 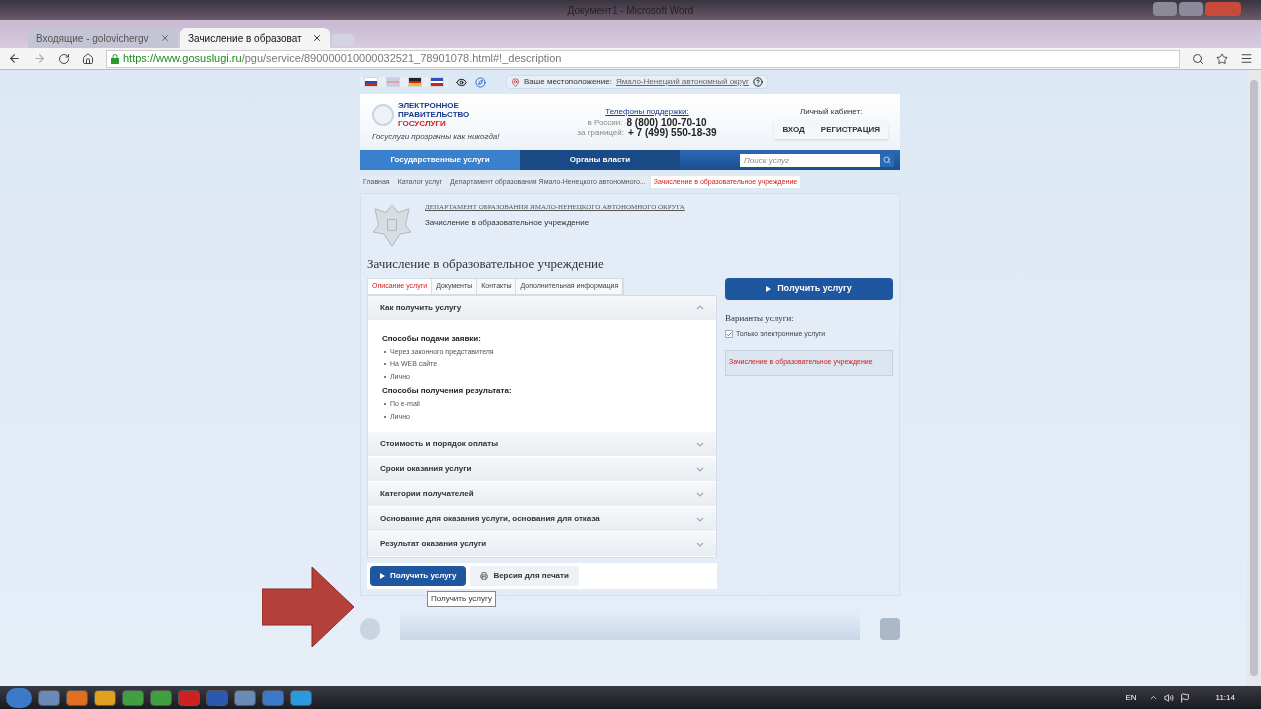 What do you see at coordinates (103, 38) in the screenshot?
I see `browser-tab: Входящие - golovichergv` at bounding box center [103, 38].